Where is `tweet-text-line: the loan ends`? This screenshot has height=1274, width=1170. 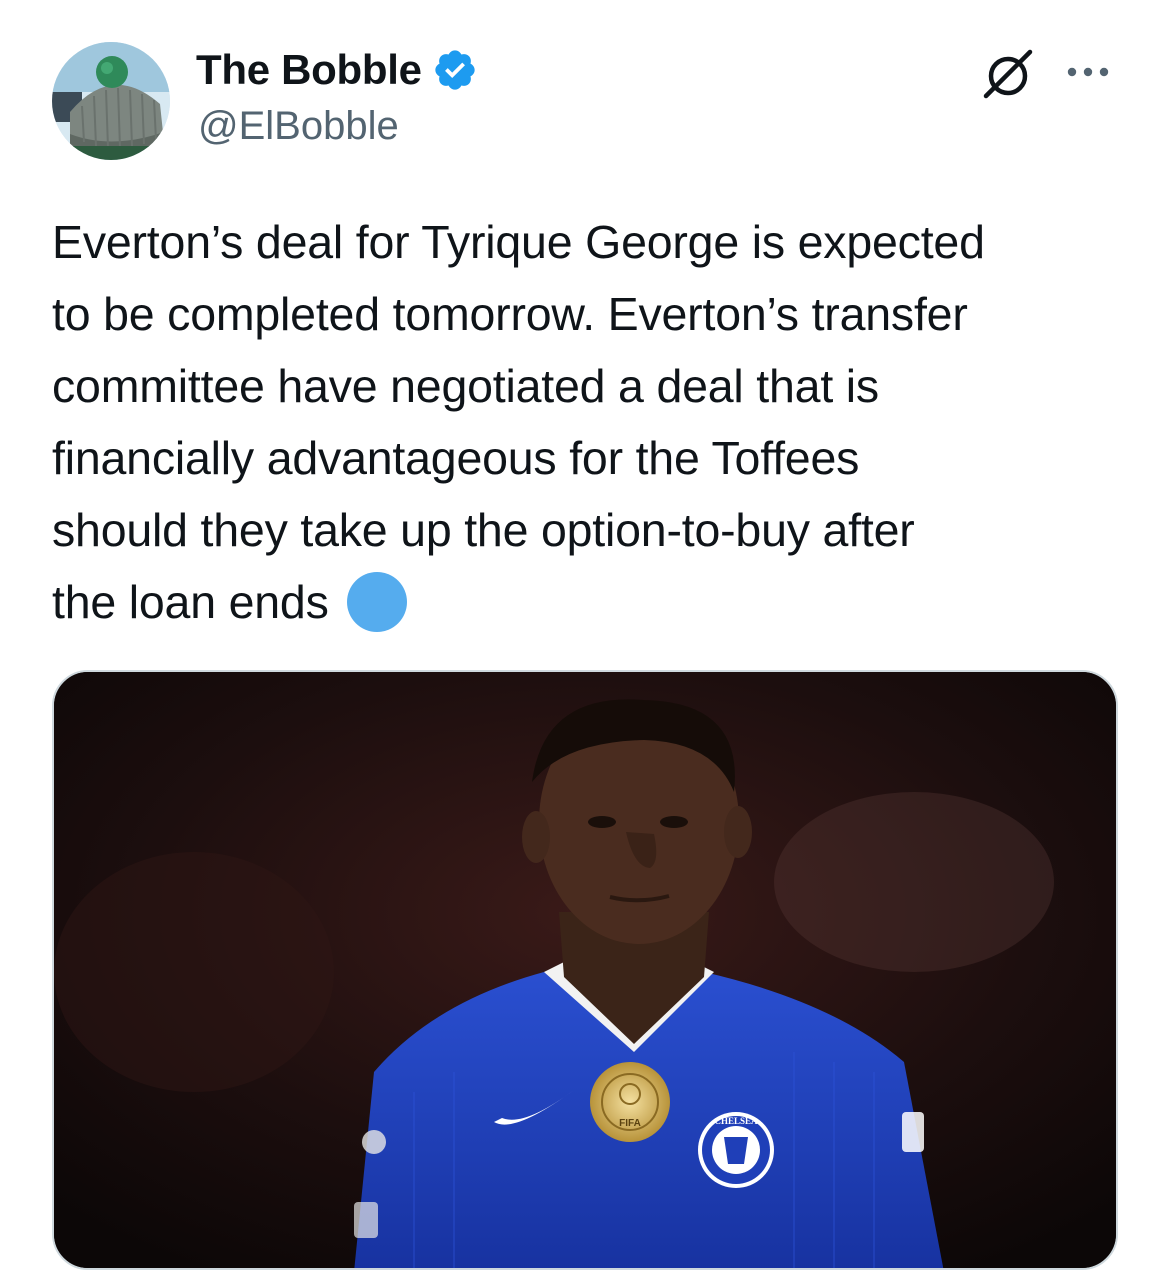
tweet-text-line: the loan ends is located at coordinates (190, 602).